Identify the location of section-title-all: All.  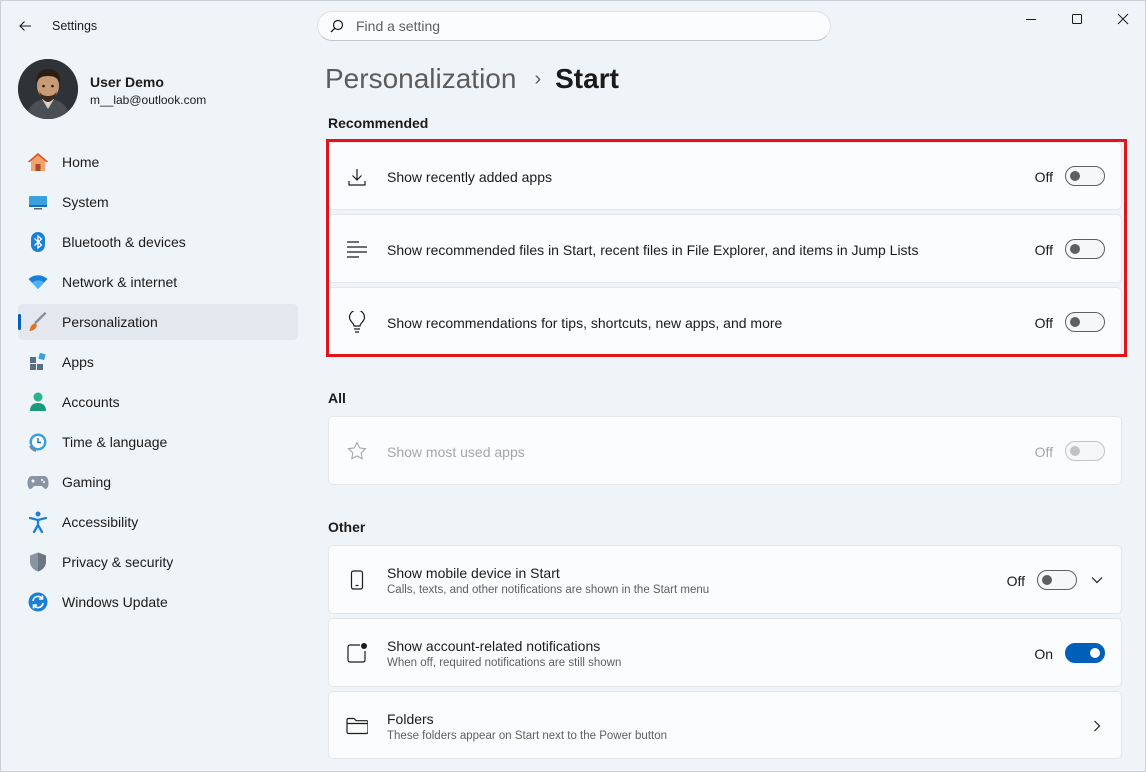
(337, 398).